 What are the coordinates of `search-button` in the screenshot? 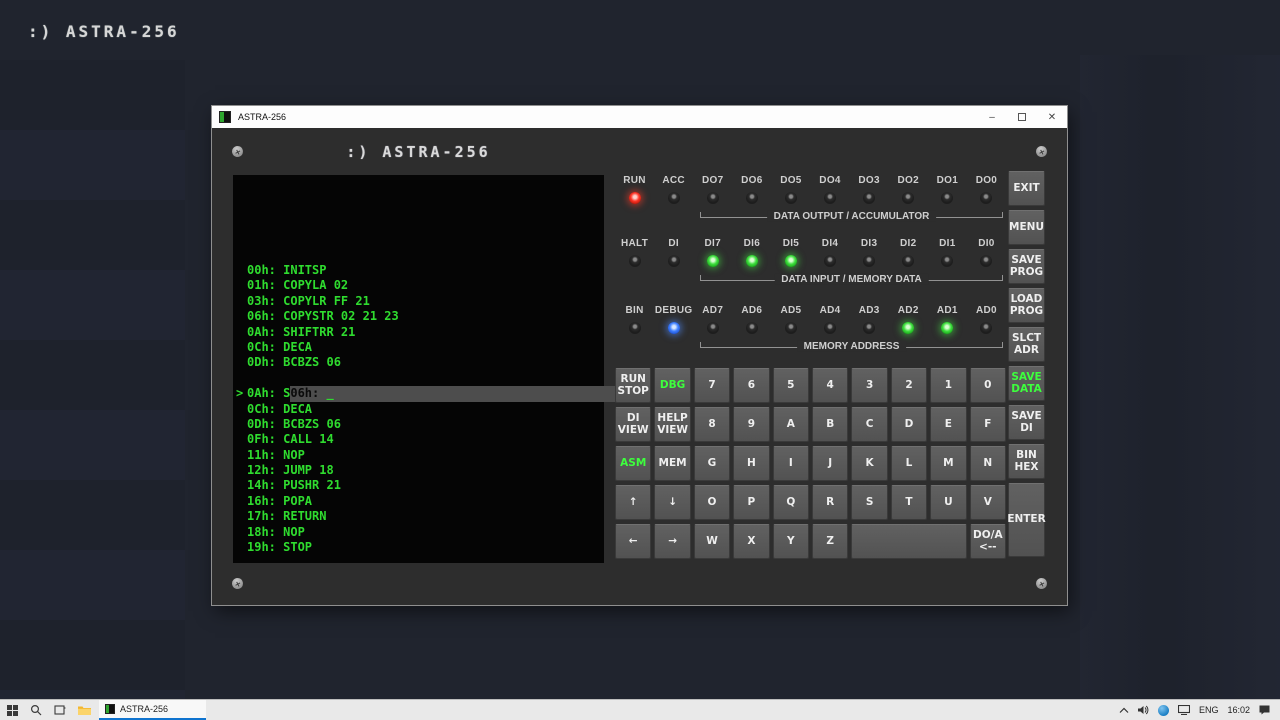 It's located at (36, 710).